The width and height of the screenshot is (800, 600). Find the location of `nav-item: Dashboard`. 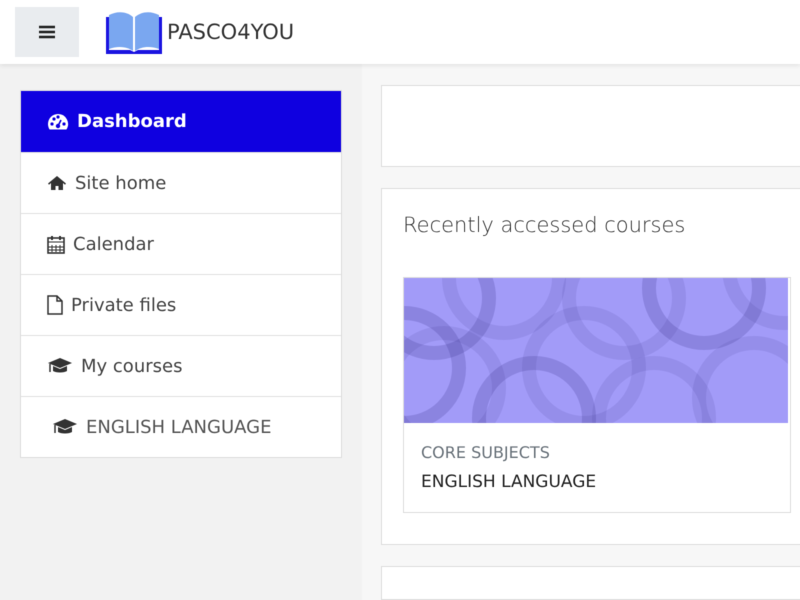

nav-item: Dashboard is located at coordinates (181, 121).